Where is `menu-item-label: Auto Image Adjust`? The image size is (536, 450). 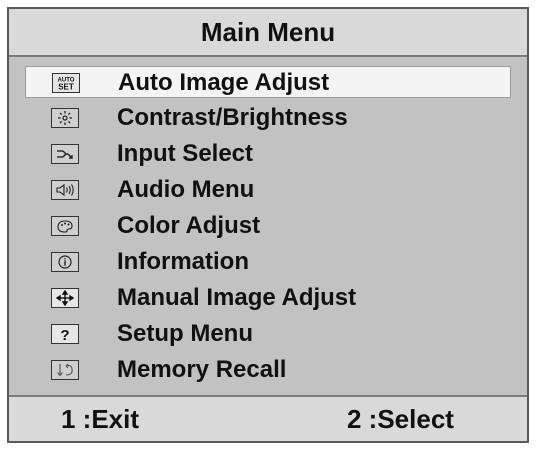 menu-item-label: Auto Image Adjust is located at coordinates (224, 82).